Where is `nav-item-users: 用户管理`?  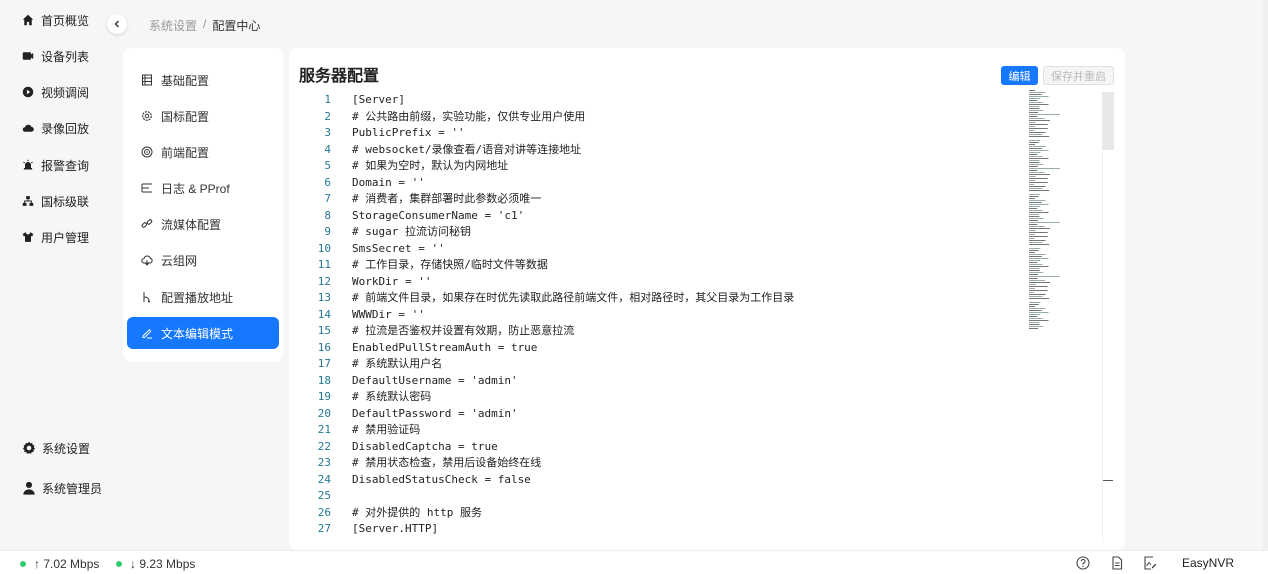
nav-item-users: 用户管理 is located at coordinates (55, 237).